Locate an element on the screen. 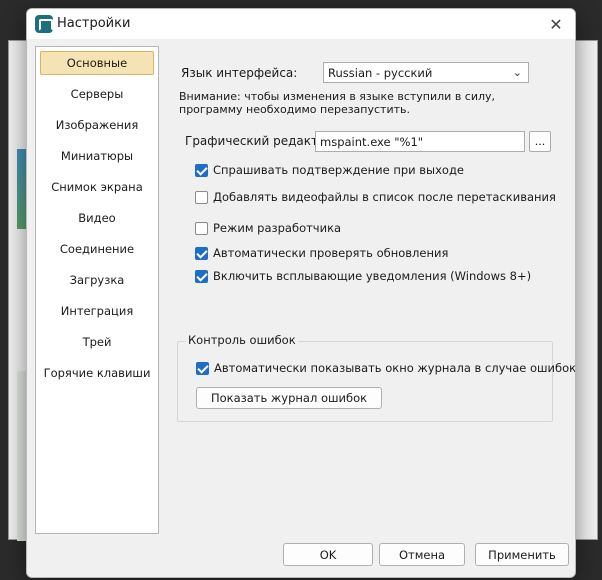  cancel-button: Отмена is located at coordinates (422, 554).